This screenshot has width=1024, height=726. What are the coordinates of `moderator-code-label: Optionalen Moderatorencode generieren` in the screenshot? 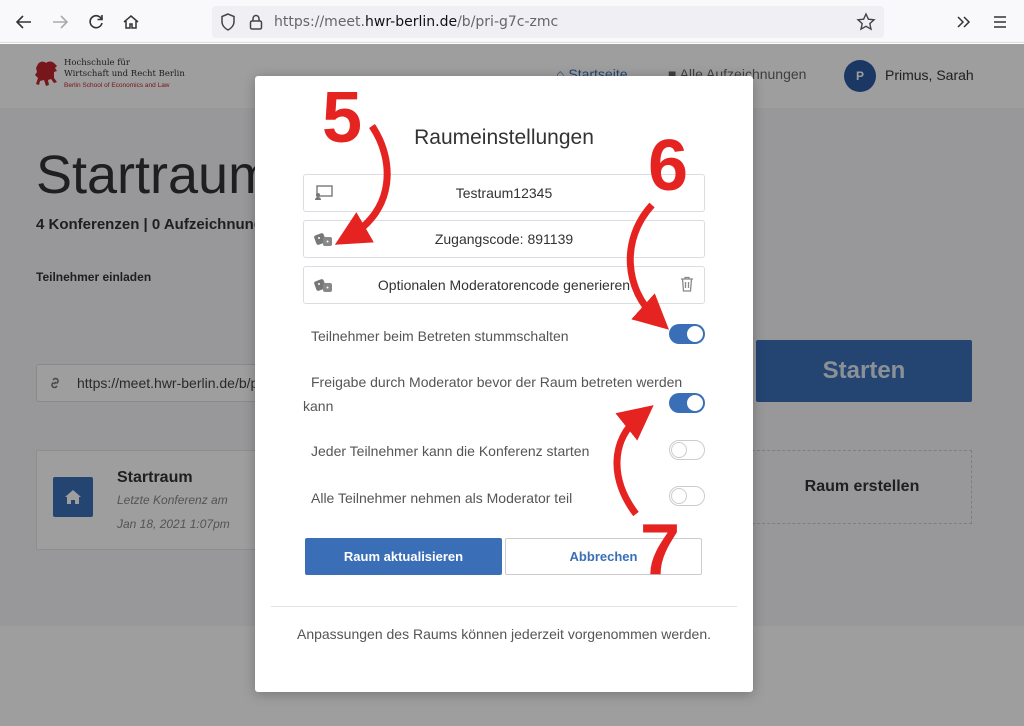 It's located at (504, 285).